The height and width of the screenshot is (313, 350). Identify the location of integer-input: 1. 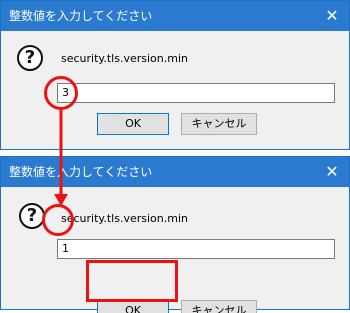
(196, 249).